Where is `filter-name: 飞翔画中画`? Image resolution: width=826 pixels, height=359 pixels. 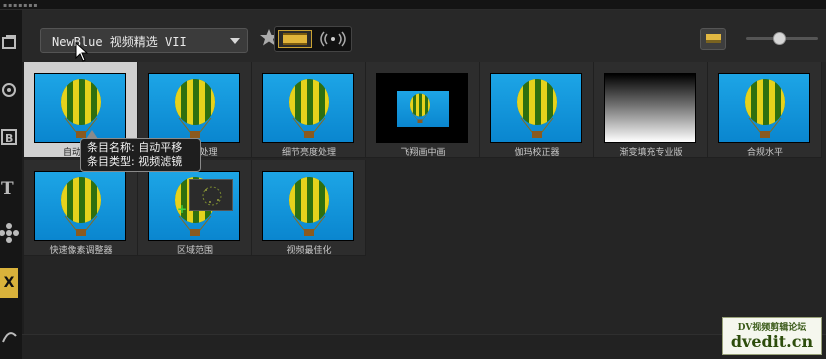
filter-name: 飞翔画中画 is located at coordinates (423, 153).